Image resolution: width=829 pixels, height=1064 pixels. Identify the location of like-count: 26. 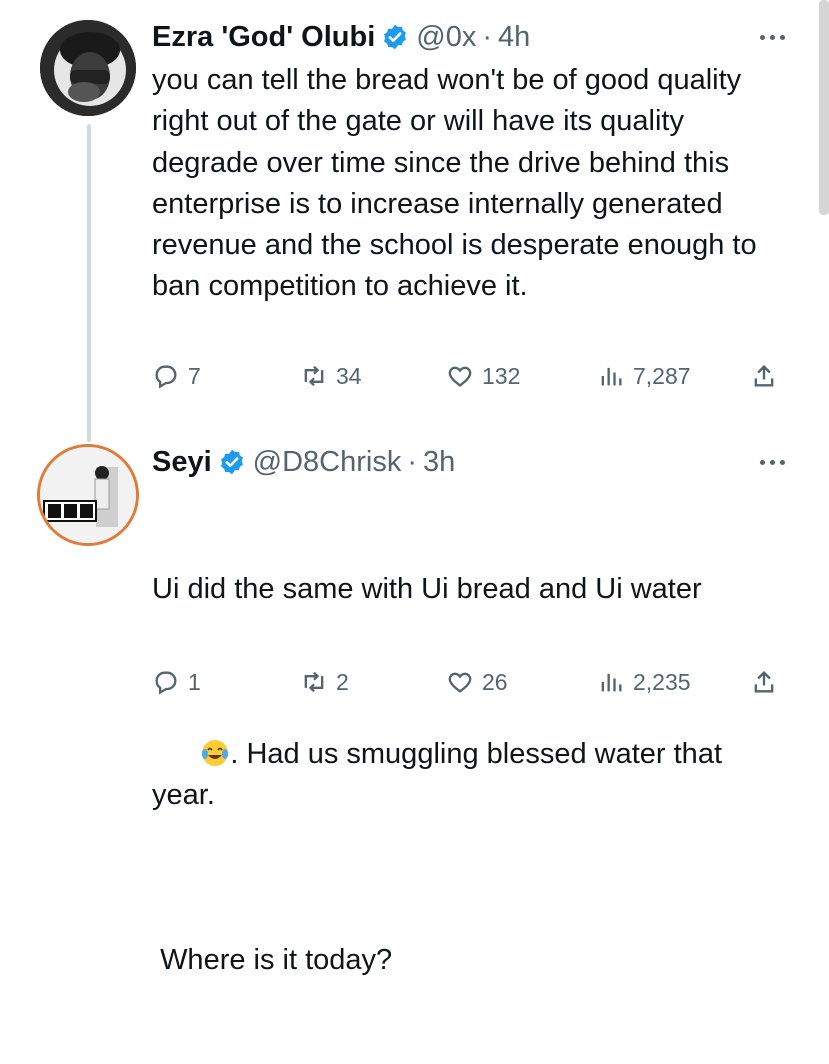
(495, 681).